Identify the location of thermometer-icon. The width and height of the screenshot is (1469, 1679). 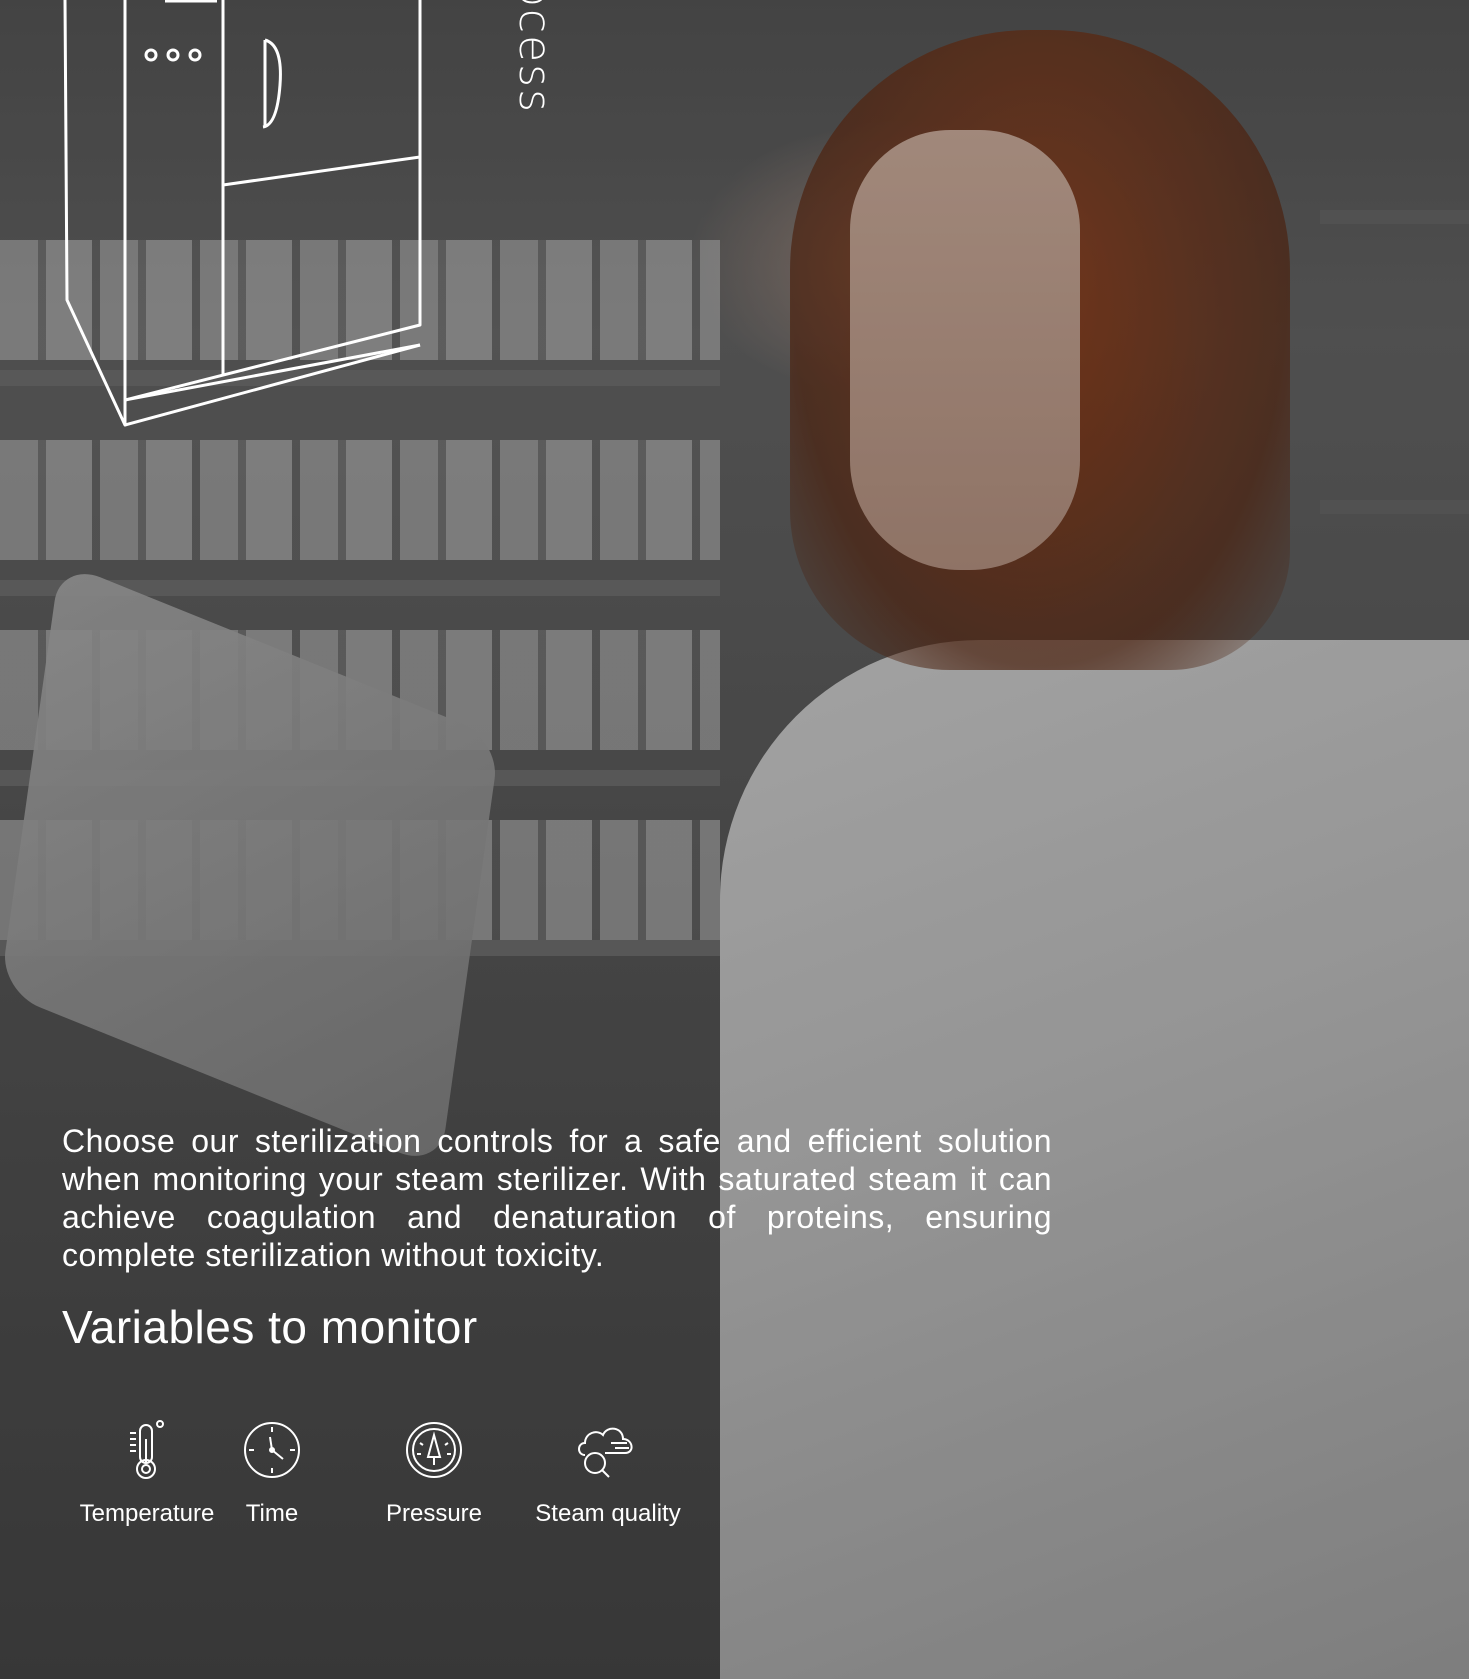
(147, 1450).